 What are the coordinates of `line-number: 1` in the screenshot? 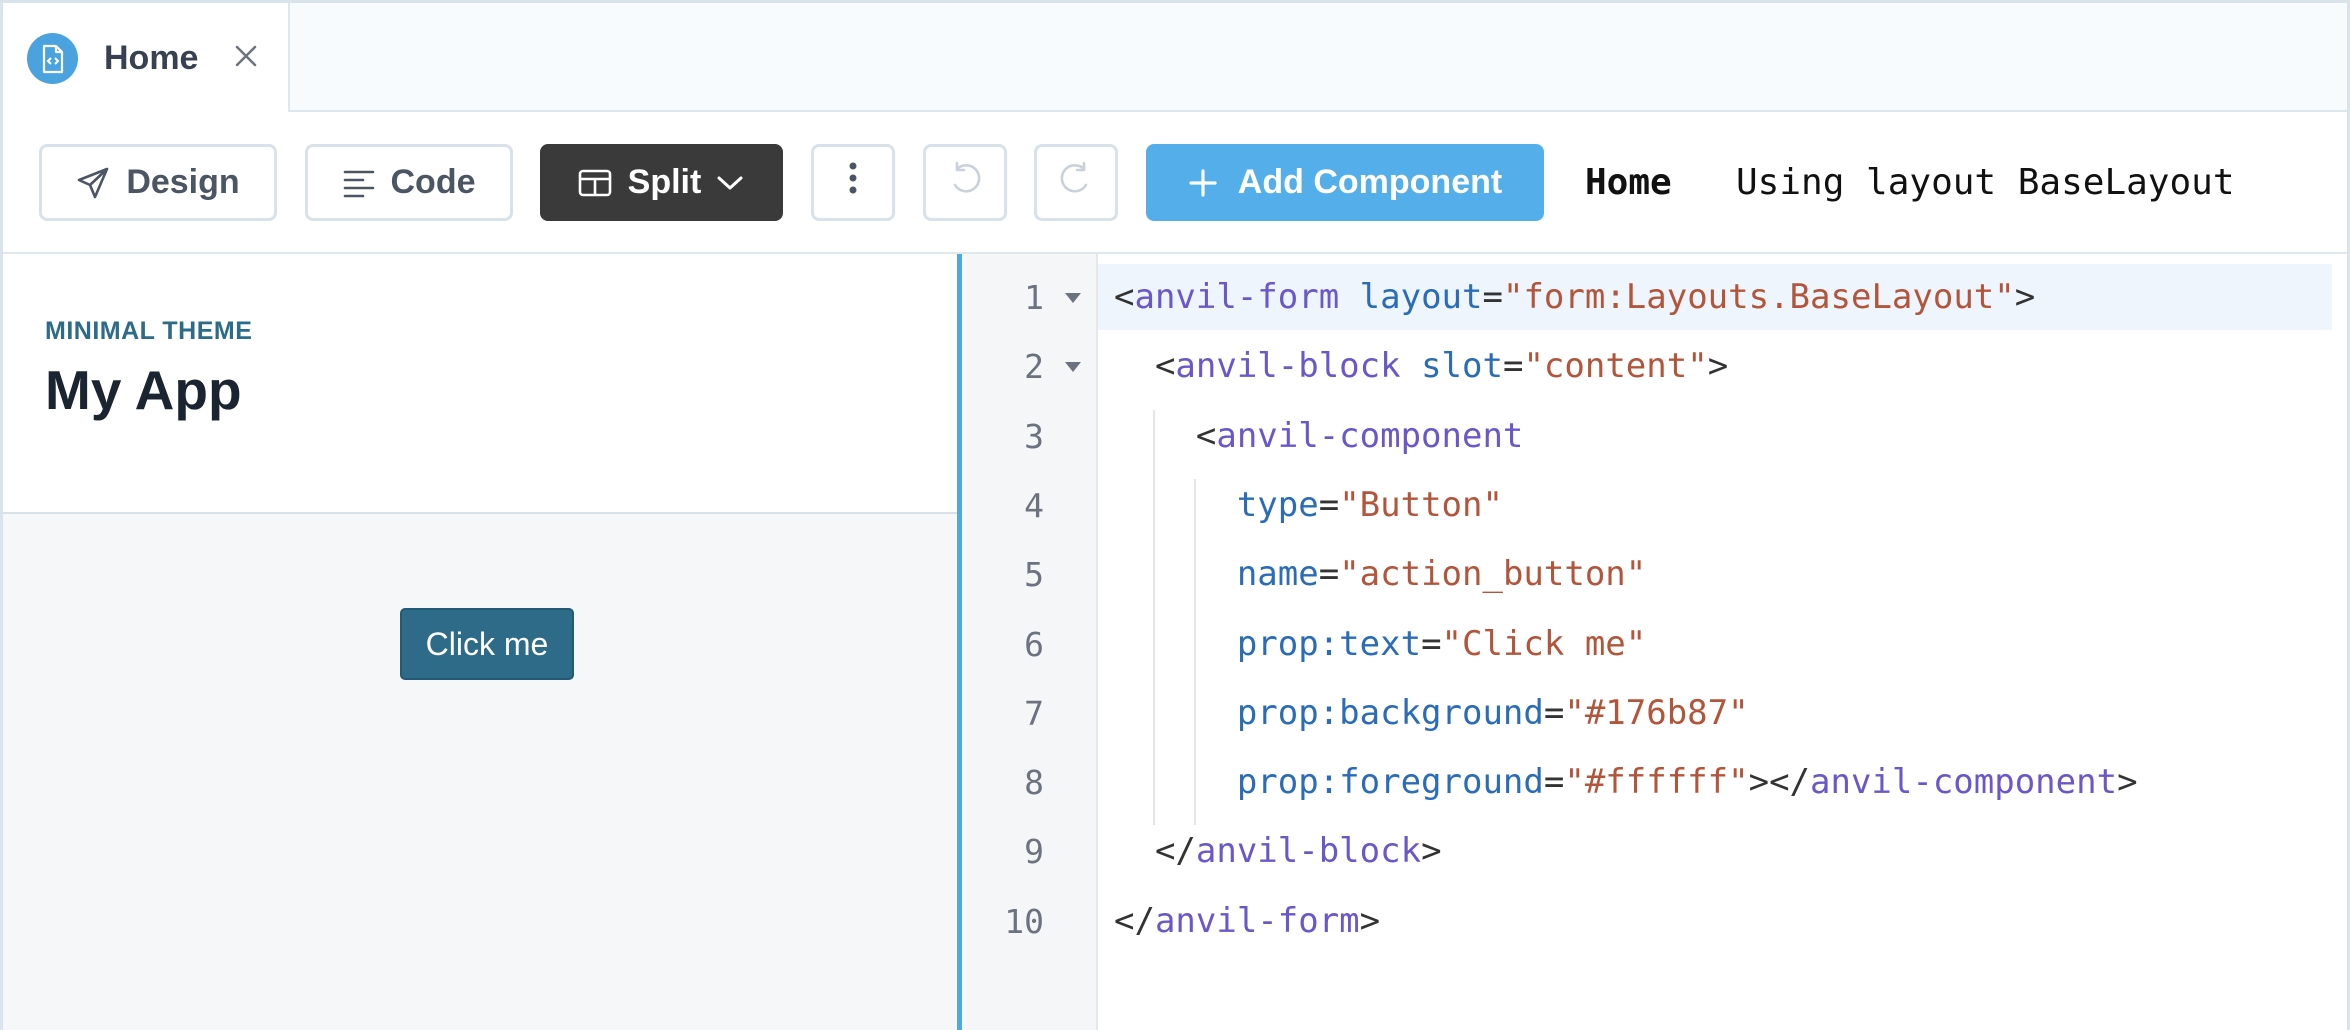 It's located at (1034, 297).